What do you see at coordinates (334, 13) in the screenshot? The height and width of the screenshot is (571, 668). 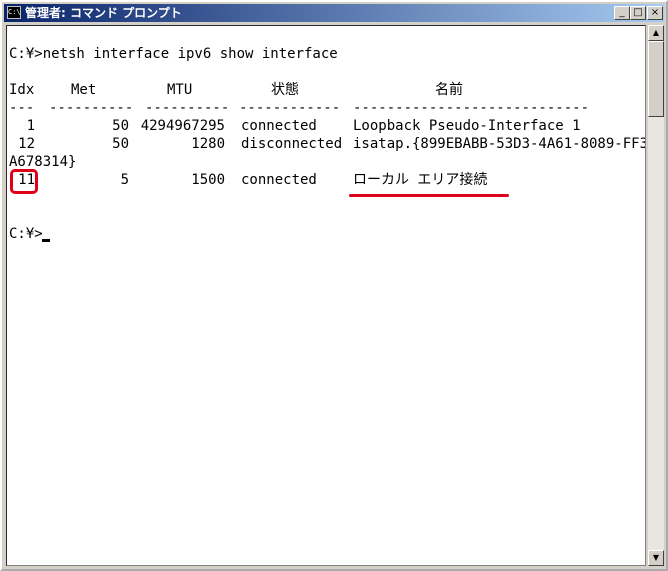 I see `title-bar: C:\ 管理者: コマンド プロンプト _ □ ×` at bounding box center [334, 13].